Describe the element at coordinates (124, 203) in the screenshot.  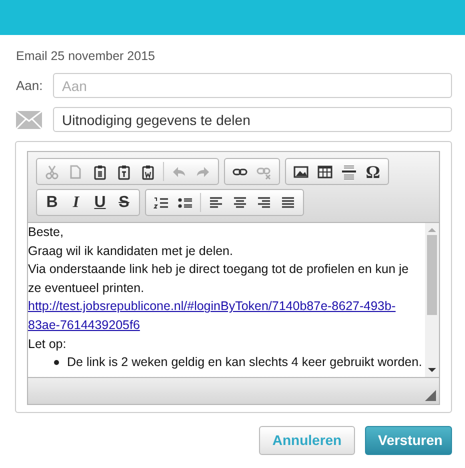
I see `strikethrough-button: S` at that location.